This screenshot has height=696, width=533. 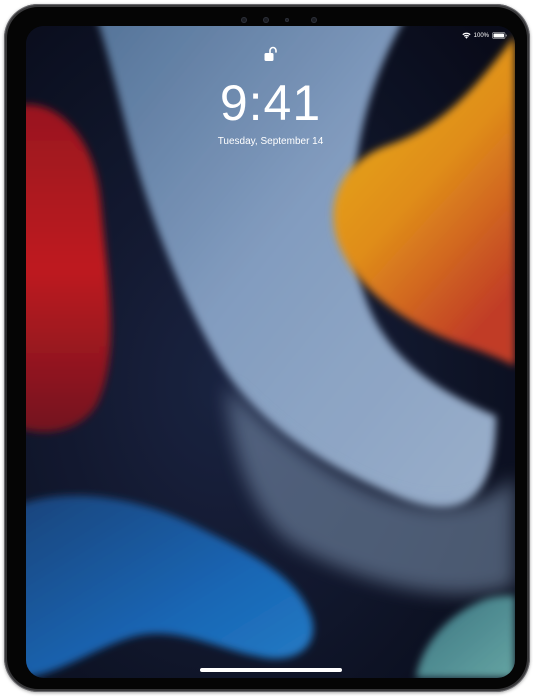 I want to click on status-bar: 100%, so click(x=484, y=35).